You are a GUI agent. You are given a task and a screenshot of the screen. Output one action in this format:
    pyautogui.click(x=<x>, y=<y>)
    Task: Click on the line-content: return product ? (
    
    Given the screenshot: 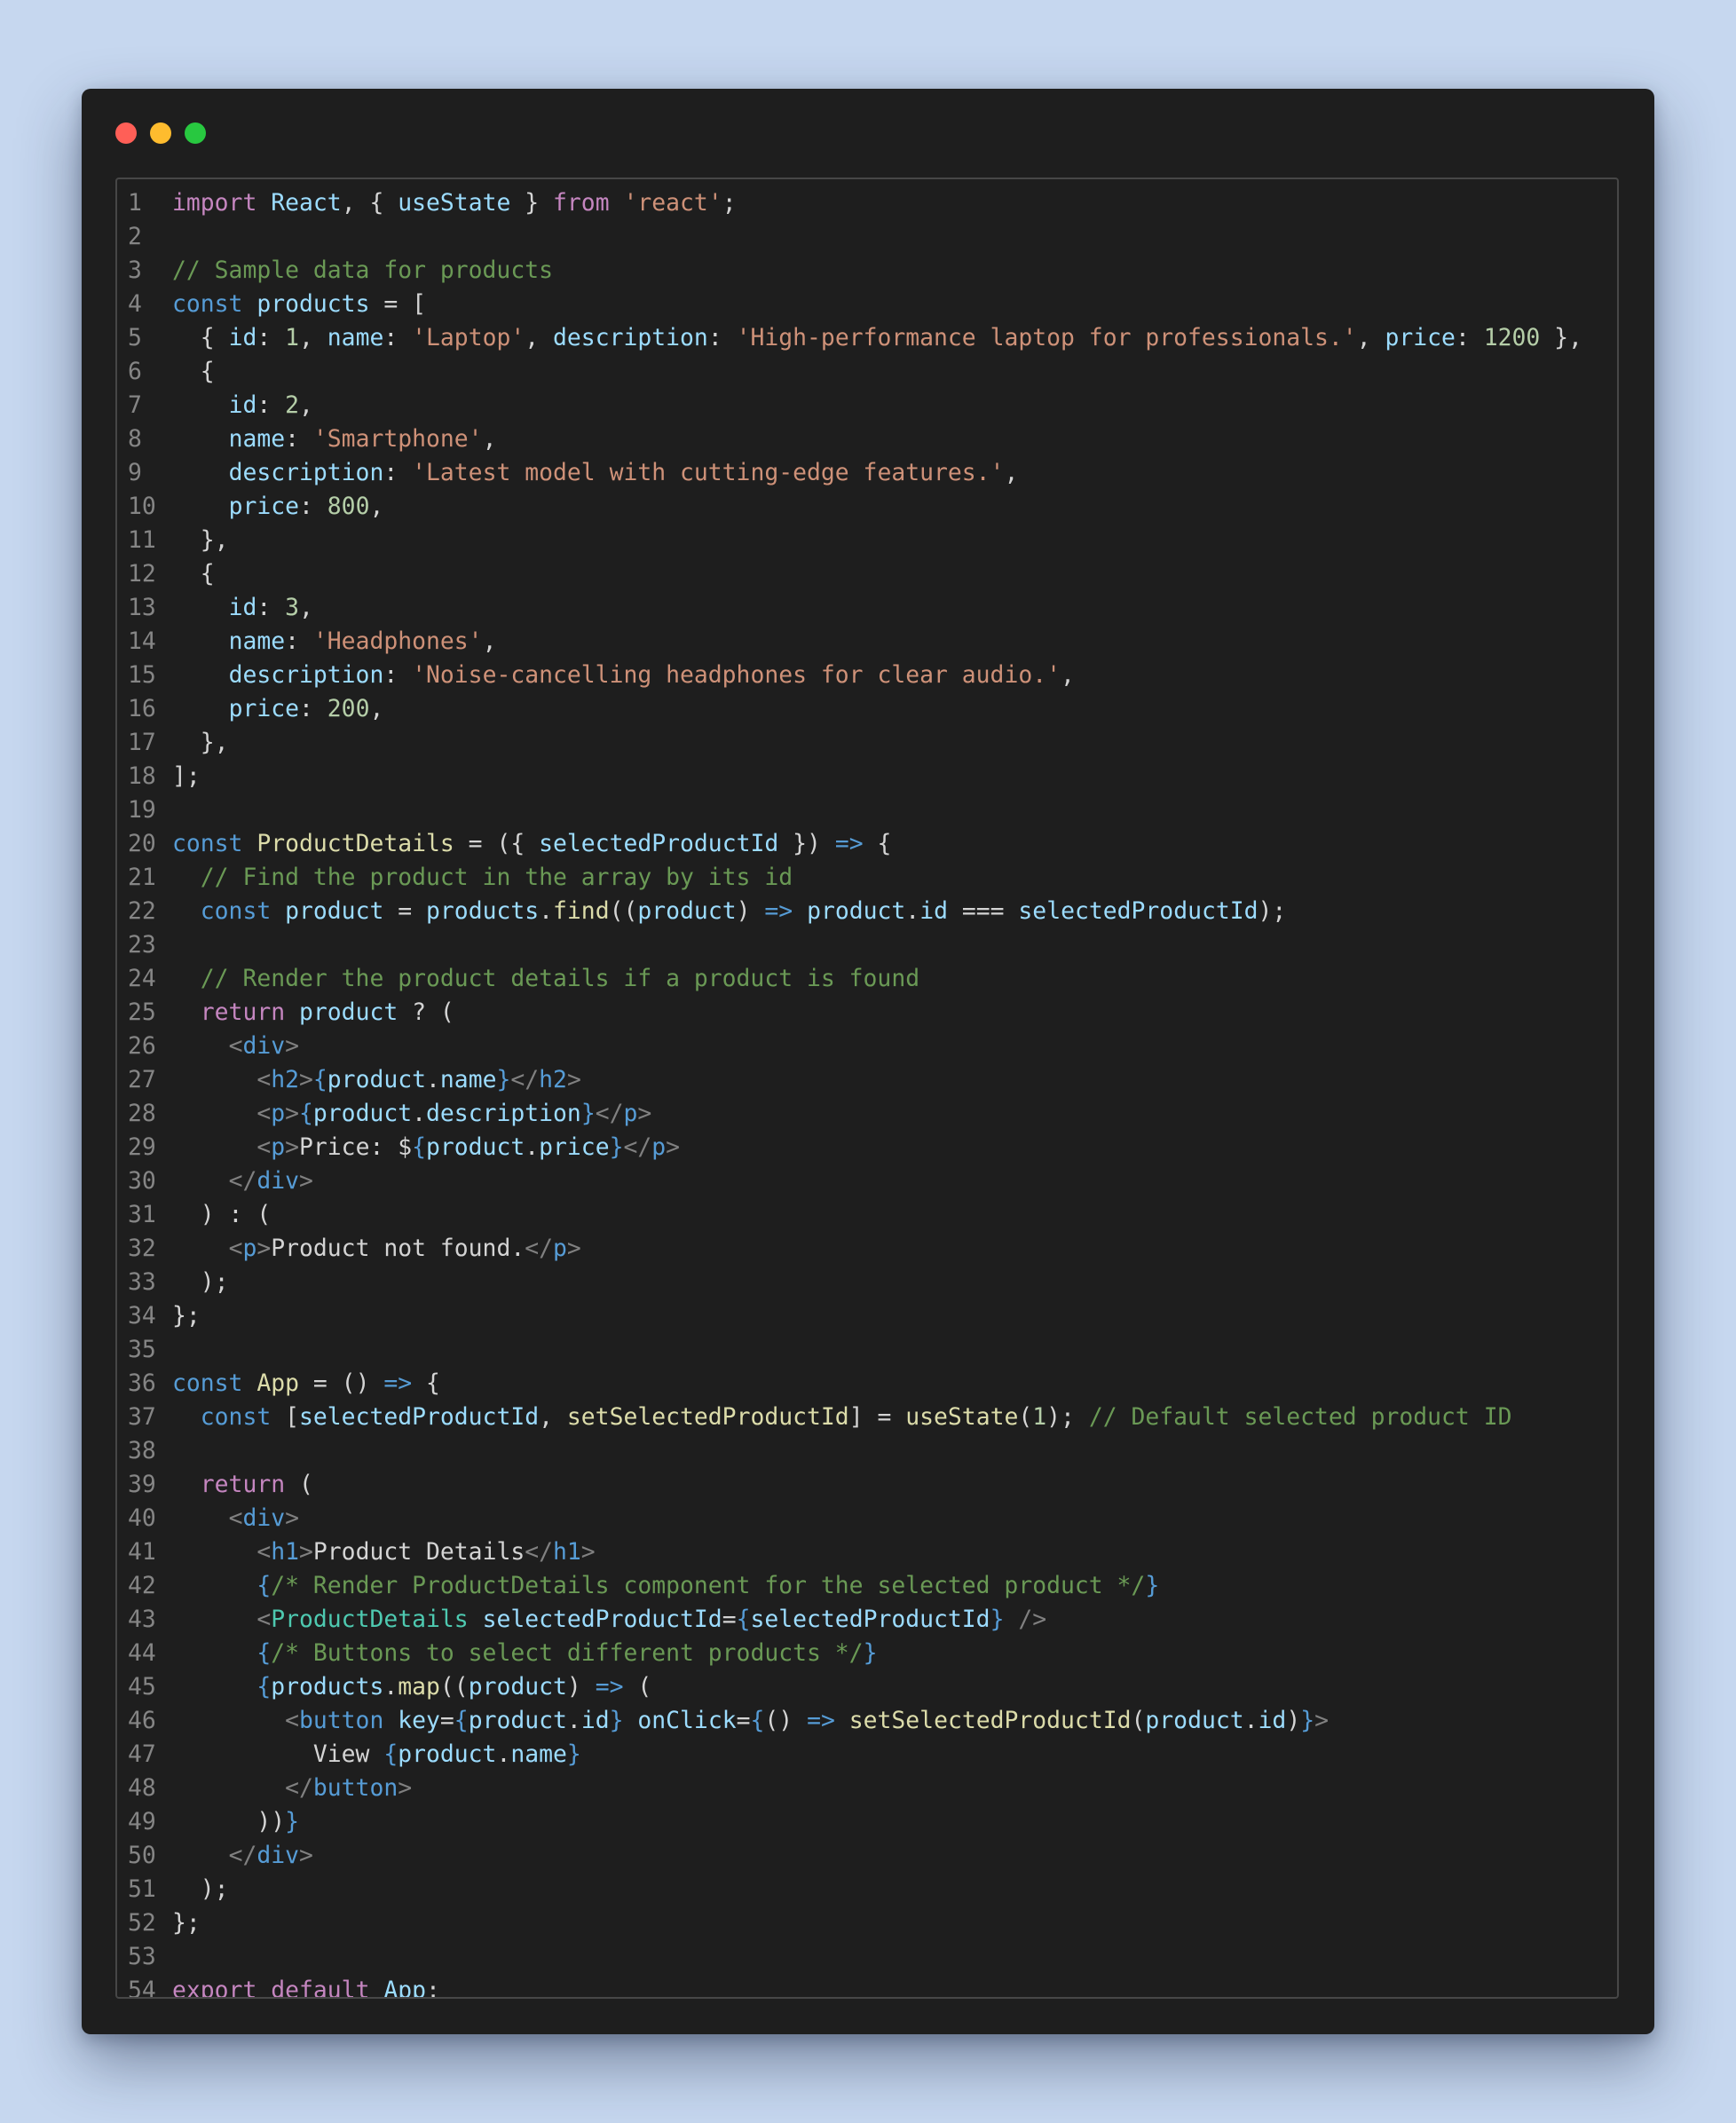 What is the action you would take?
    pyautogui.click(x=327, y=1012)
    